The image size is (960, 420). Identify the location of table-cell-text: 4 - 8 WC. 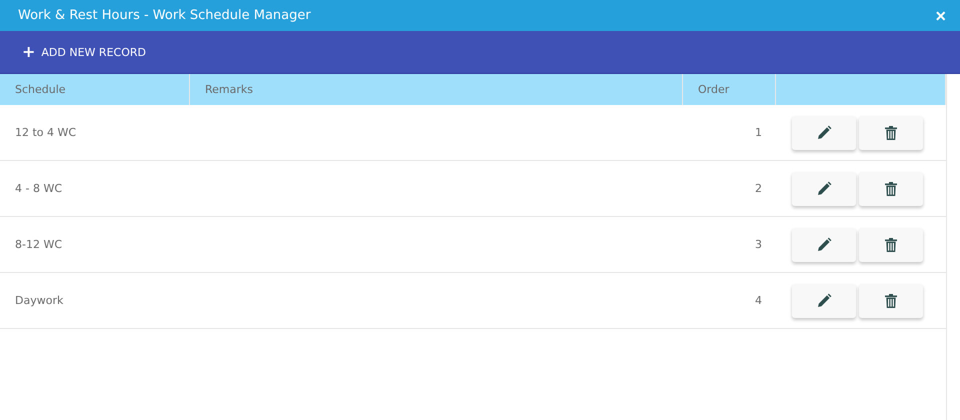
(39, 188).